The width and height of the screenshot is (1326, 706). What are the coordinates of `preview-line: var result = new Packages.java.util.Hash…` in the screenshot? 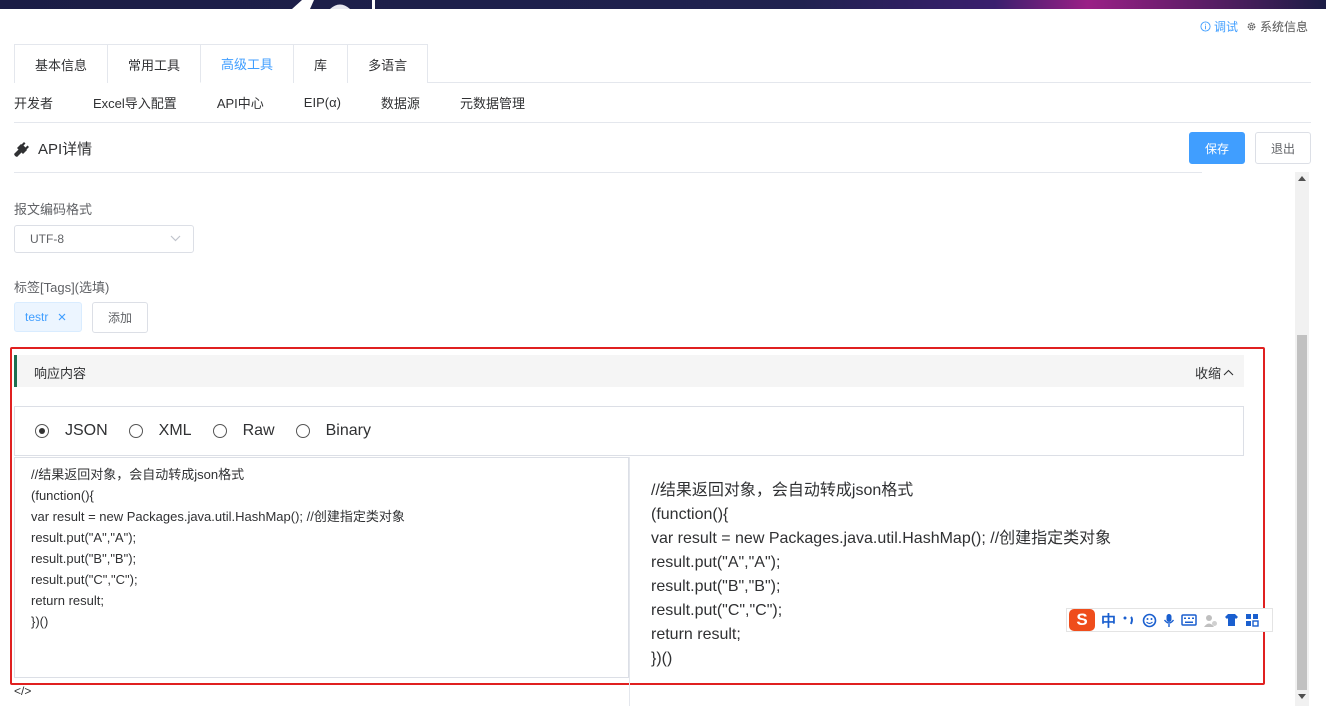 It's located at (881, 538).